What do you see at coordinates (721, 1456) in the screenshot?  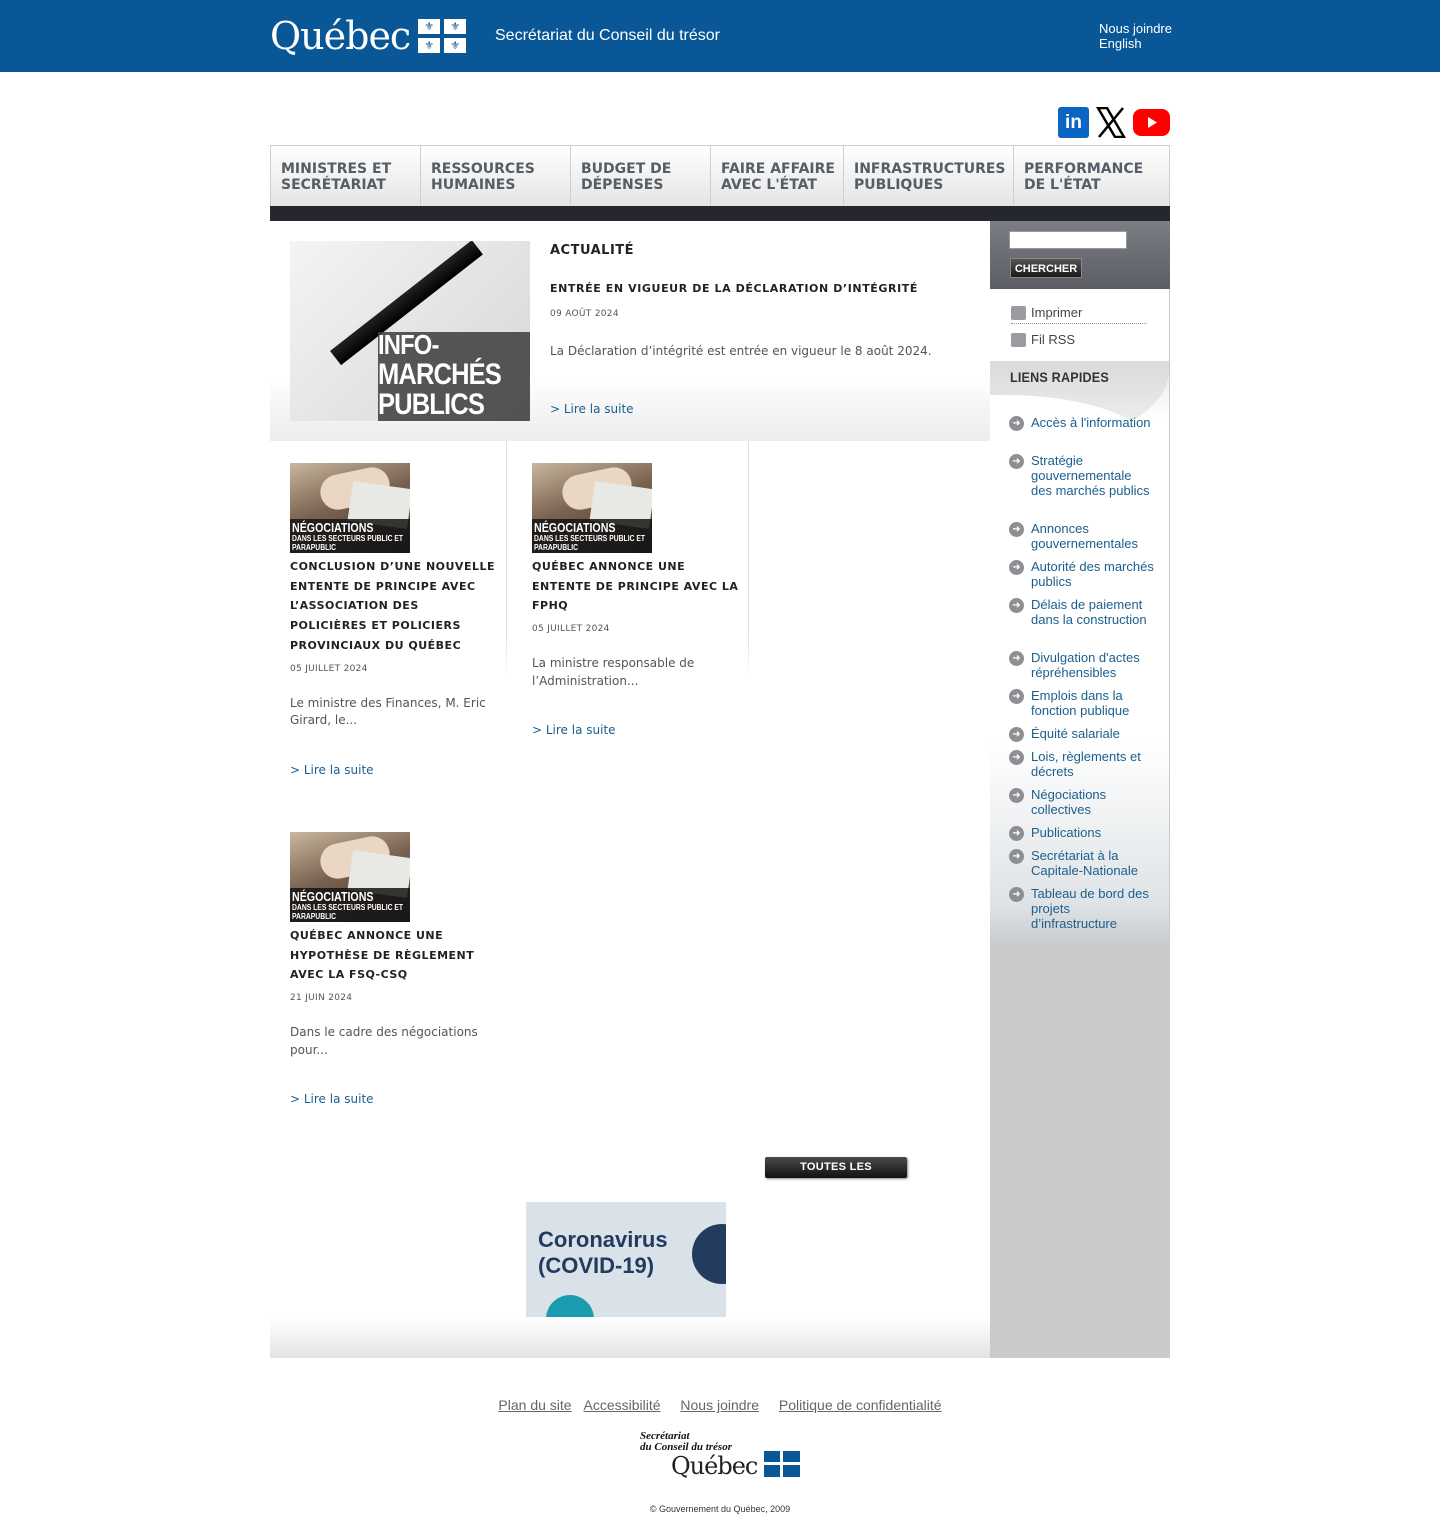 I see `footer-logo: Secrétariat du Conseil du trésor Québec` at bounding box center [721, 1456].